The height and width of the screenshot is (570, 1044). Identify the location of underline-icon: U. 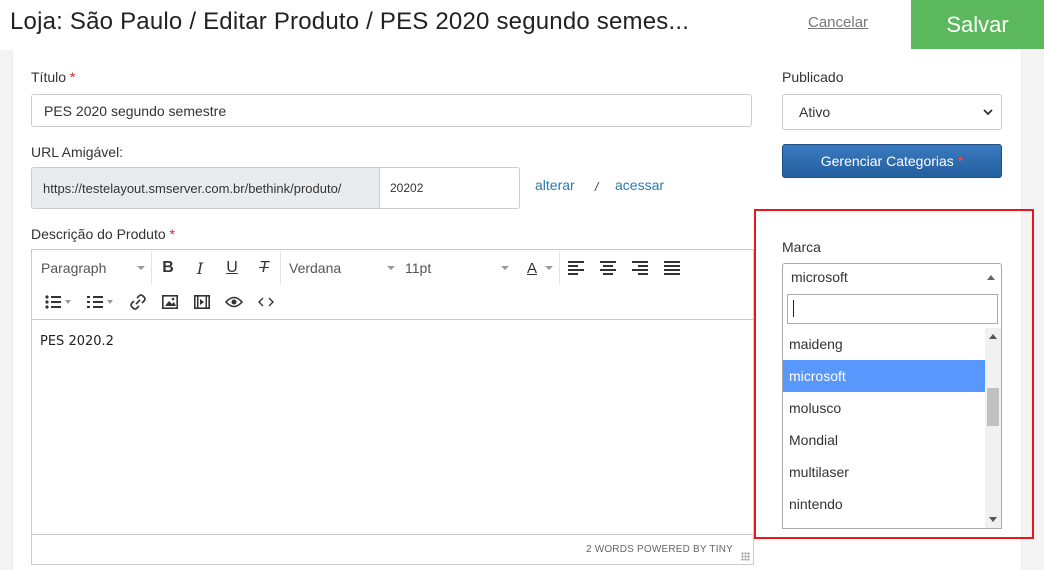
(232, 267).